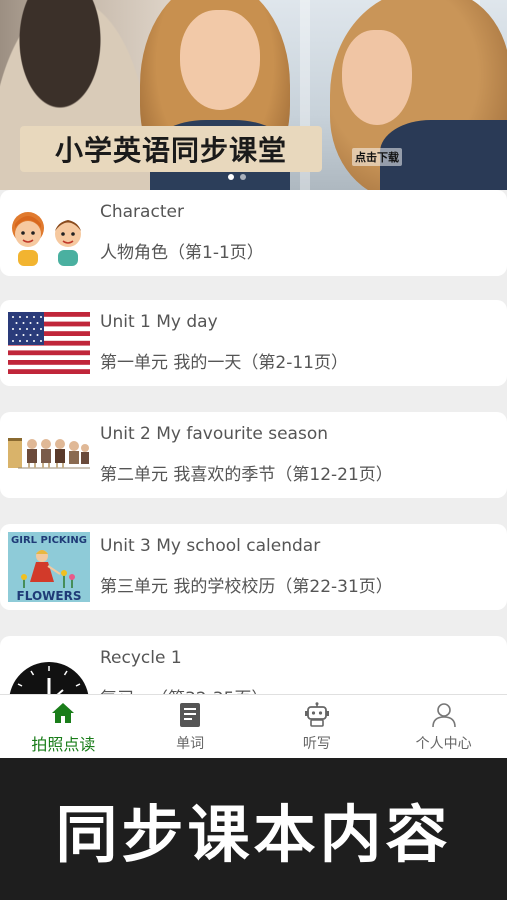  Describe the element at coordinates (253, 233) in the screenshot. I see `lesson-item: Character 人物角色（第1-1页）` at that location.